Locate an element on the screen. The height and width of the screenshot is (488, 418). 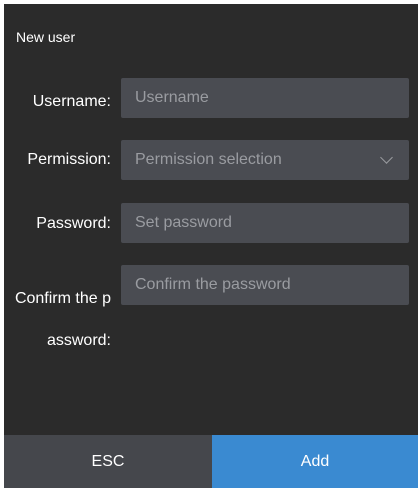
password-label: Password: is located at coordinates (73, 223).